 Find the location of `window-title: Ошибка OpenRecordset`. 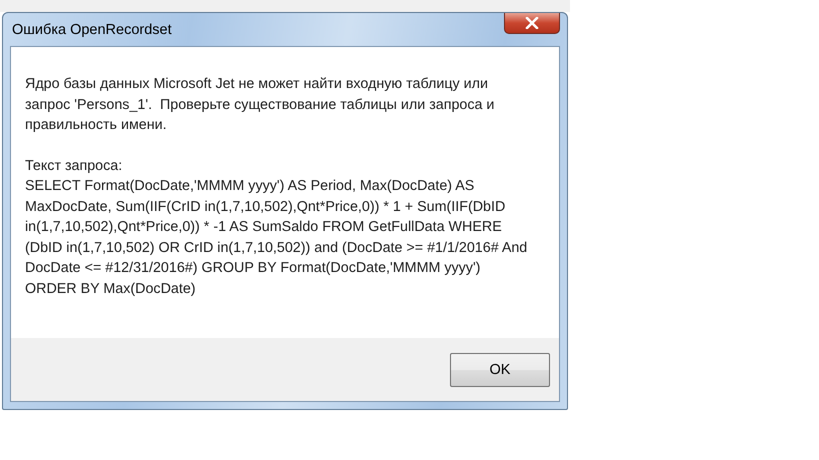

window-title: Ошибка OpenRecordset is located at coordinates (91, 30).